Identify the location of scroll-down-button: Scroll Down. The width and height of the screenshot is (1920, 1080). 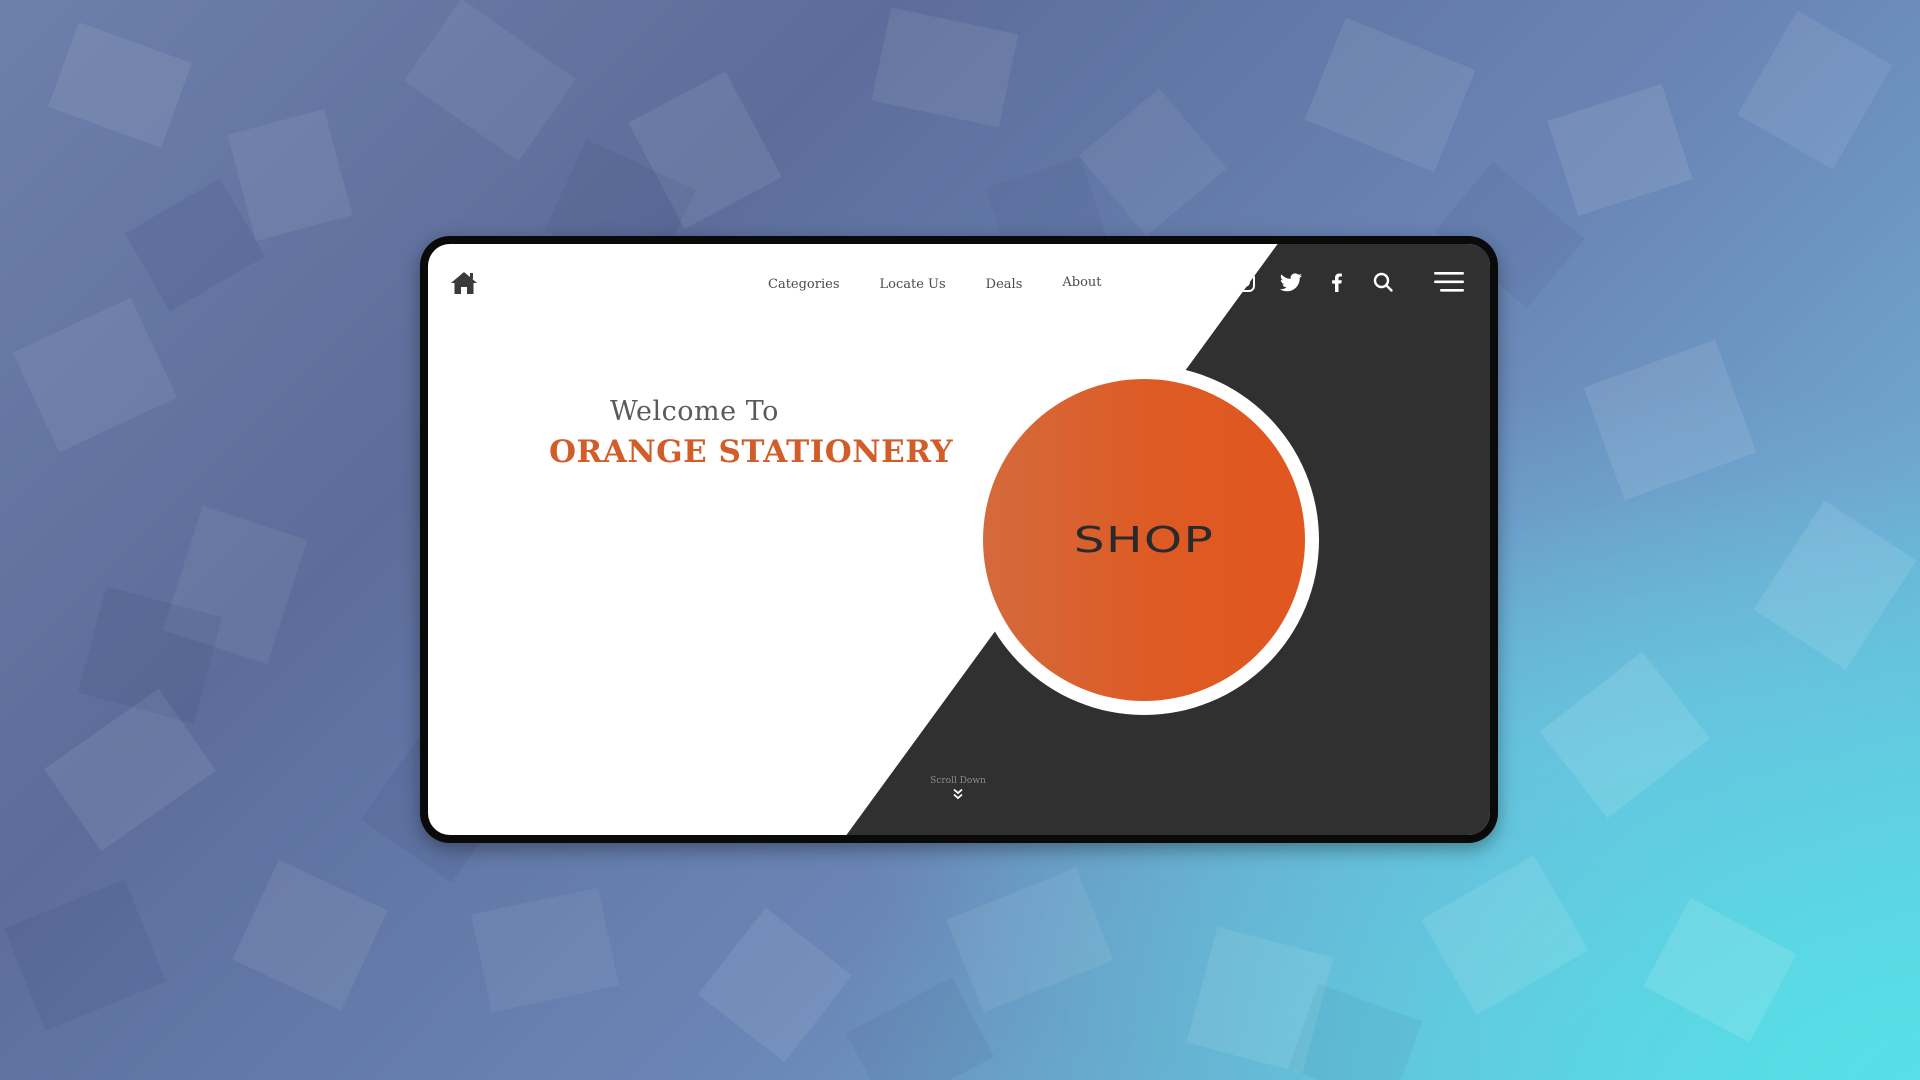
(958, 788).